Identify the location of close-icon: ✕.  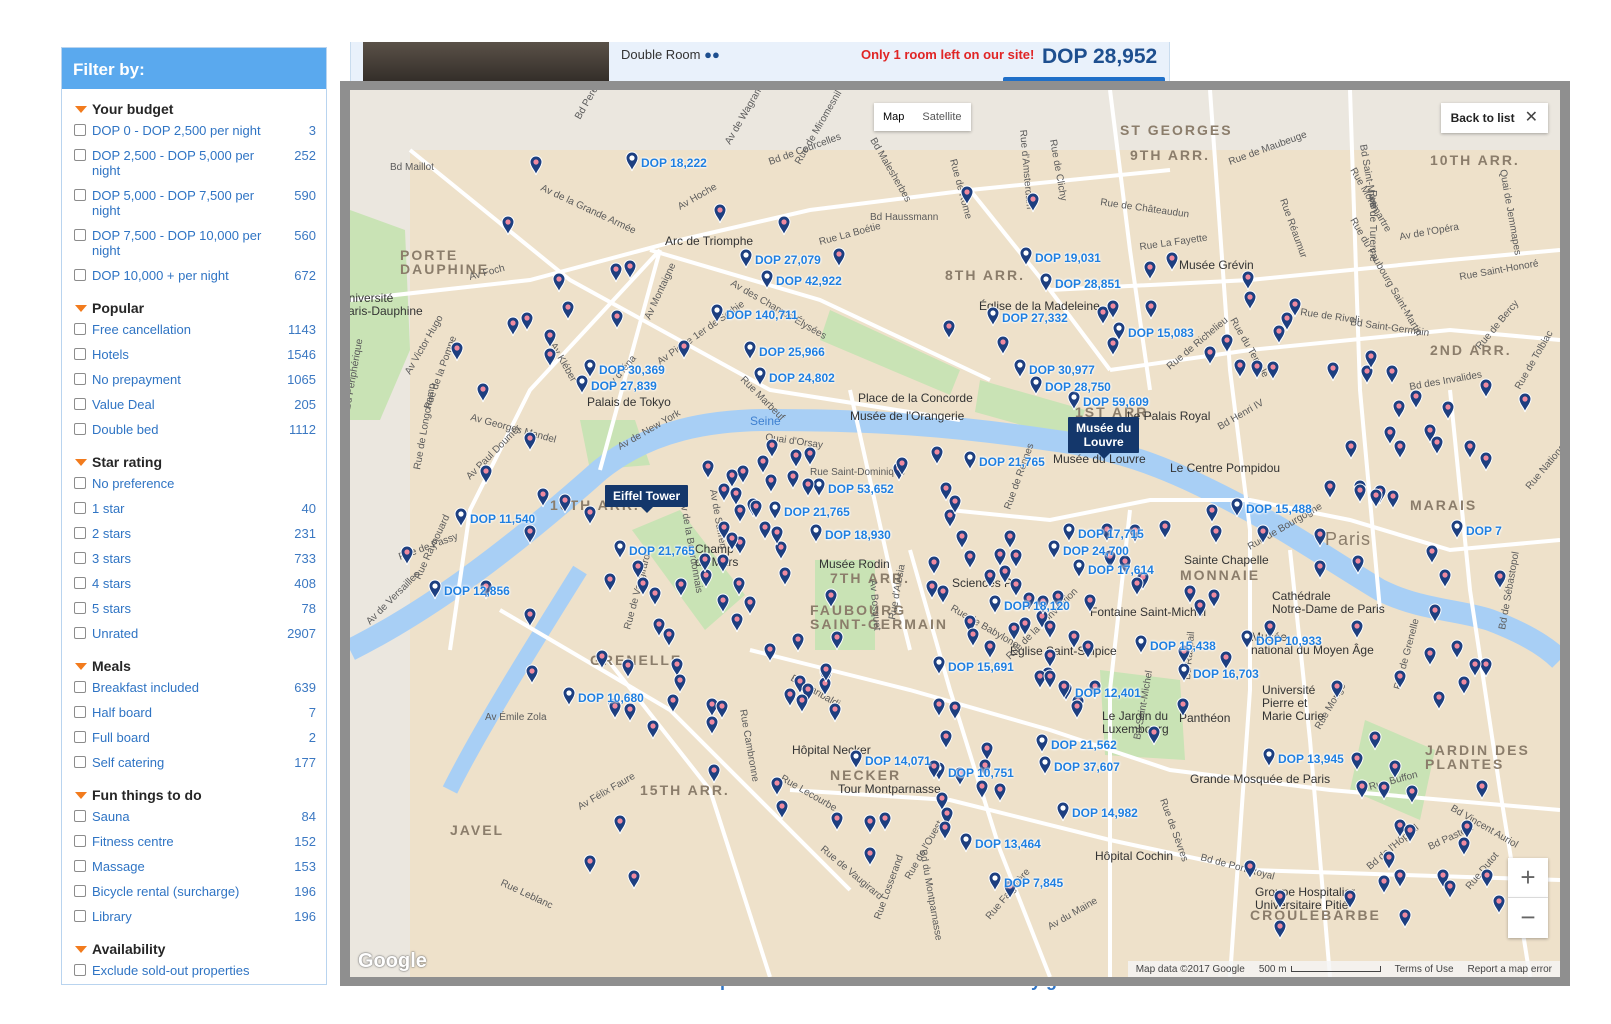
(1531, 118).